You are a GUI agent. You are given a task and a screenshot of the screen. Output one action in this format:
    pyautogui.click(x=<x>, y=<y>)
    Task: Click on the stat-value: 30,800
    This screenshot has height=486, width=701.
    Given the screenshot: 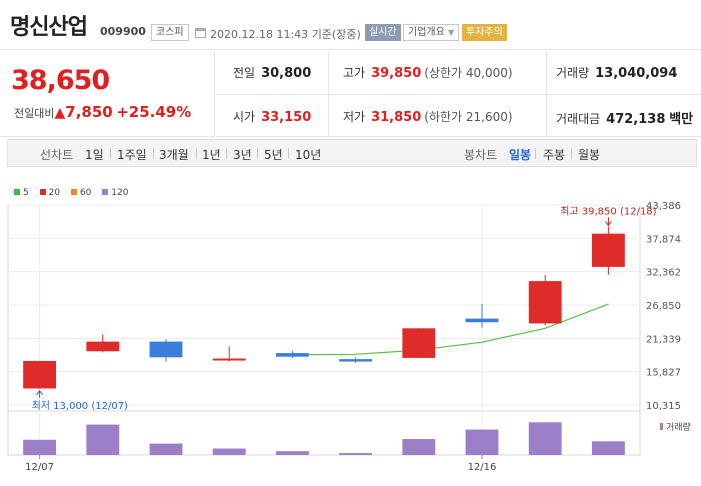 What is the action you would take?
    pyautogui.click(x=286, y=73)
    